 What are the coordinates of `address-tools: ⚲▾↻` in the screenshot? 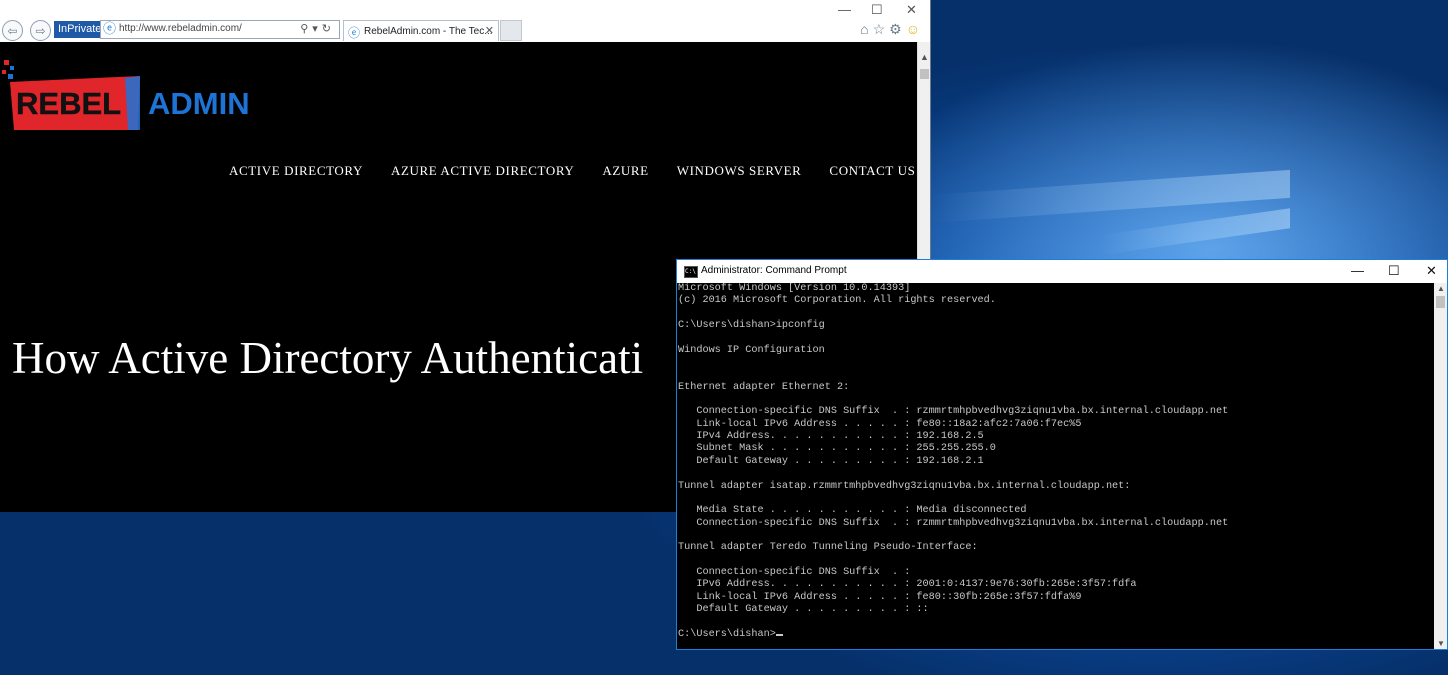 It's located at (317, 28).